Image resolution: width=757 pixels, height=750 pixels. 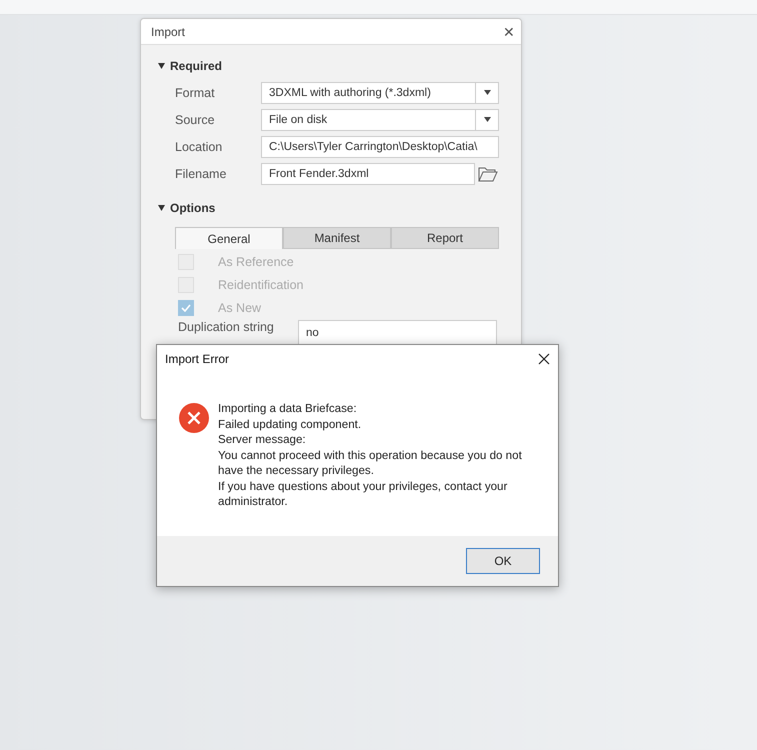 I want to click on tab: Report, so click(x=445, y=238).